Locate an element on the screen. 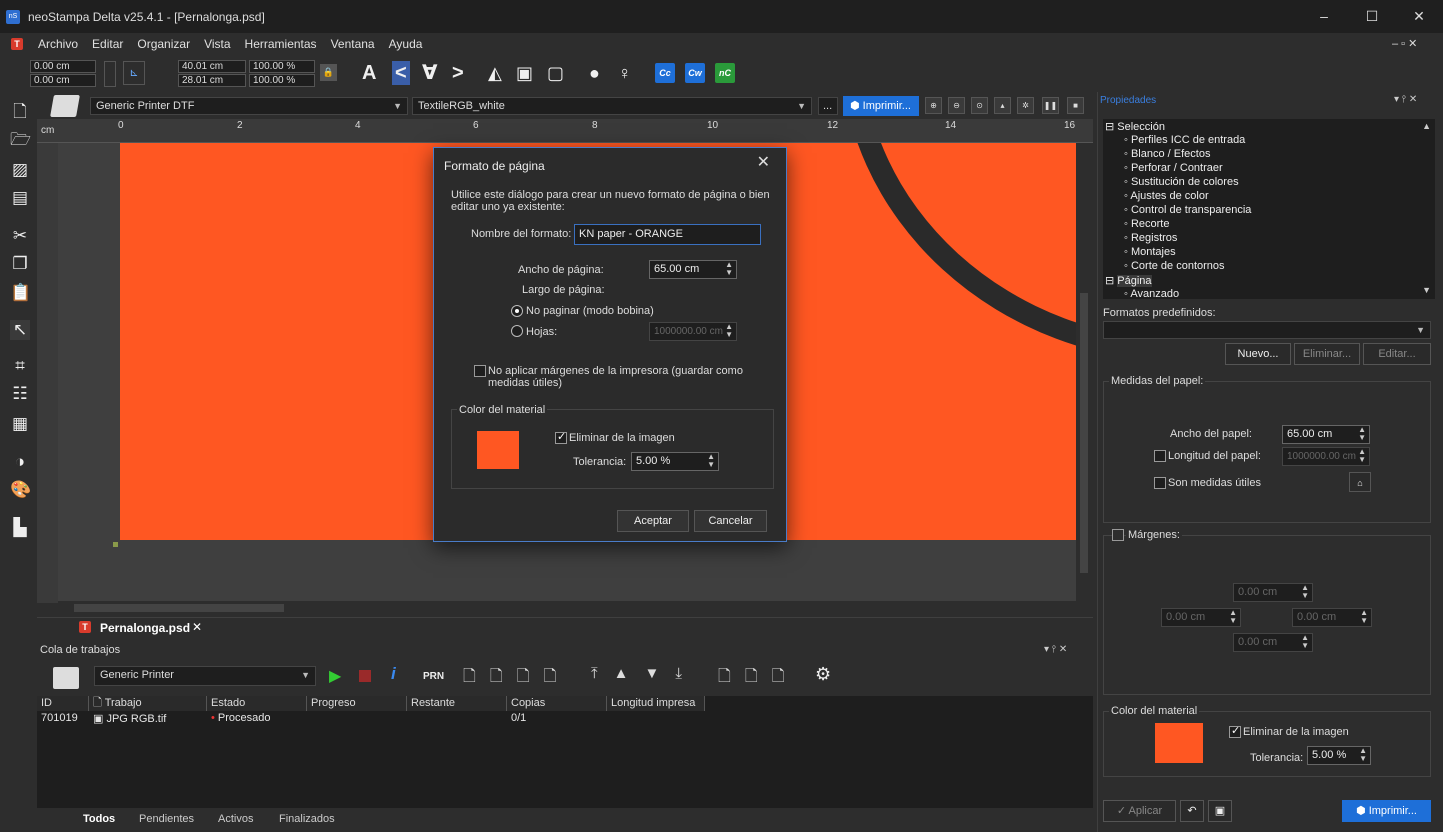  pause-icon: ❚❚ is located at coordinates (1050, 105).